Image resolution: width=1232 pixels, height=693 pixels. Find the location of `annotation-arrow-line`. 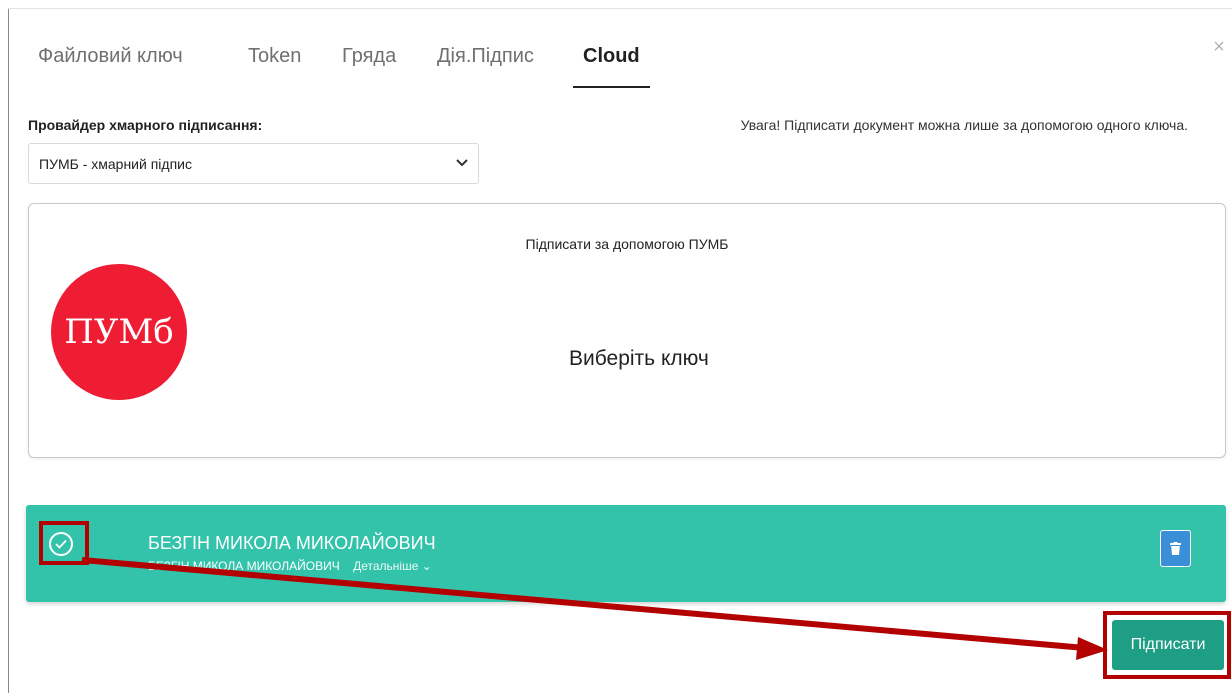

annotation-arrow-line is located at coordinates (583, 604).